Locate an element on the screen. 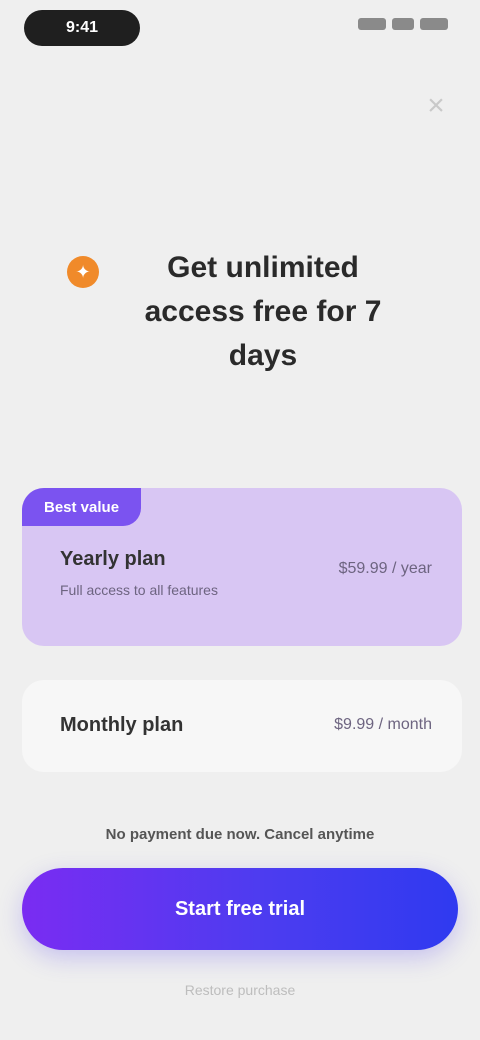 The width and height of the screenshot is (480, 1040). status-icons is located at coordinates (403, 24).